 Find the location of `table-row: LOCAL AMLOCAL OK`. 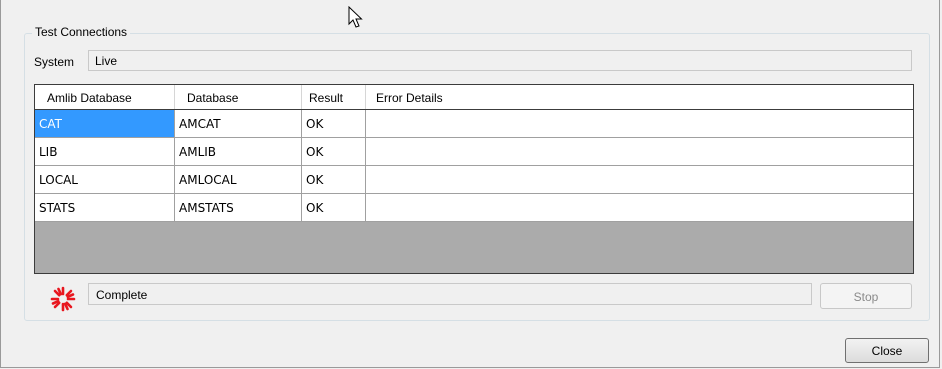

table-row: LOCAL AMLOCAL OK is located at coordinates (474, 180).